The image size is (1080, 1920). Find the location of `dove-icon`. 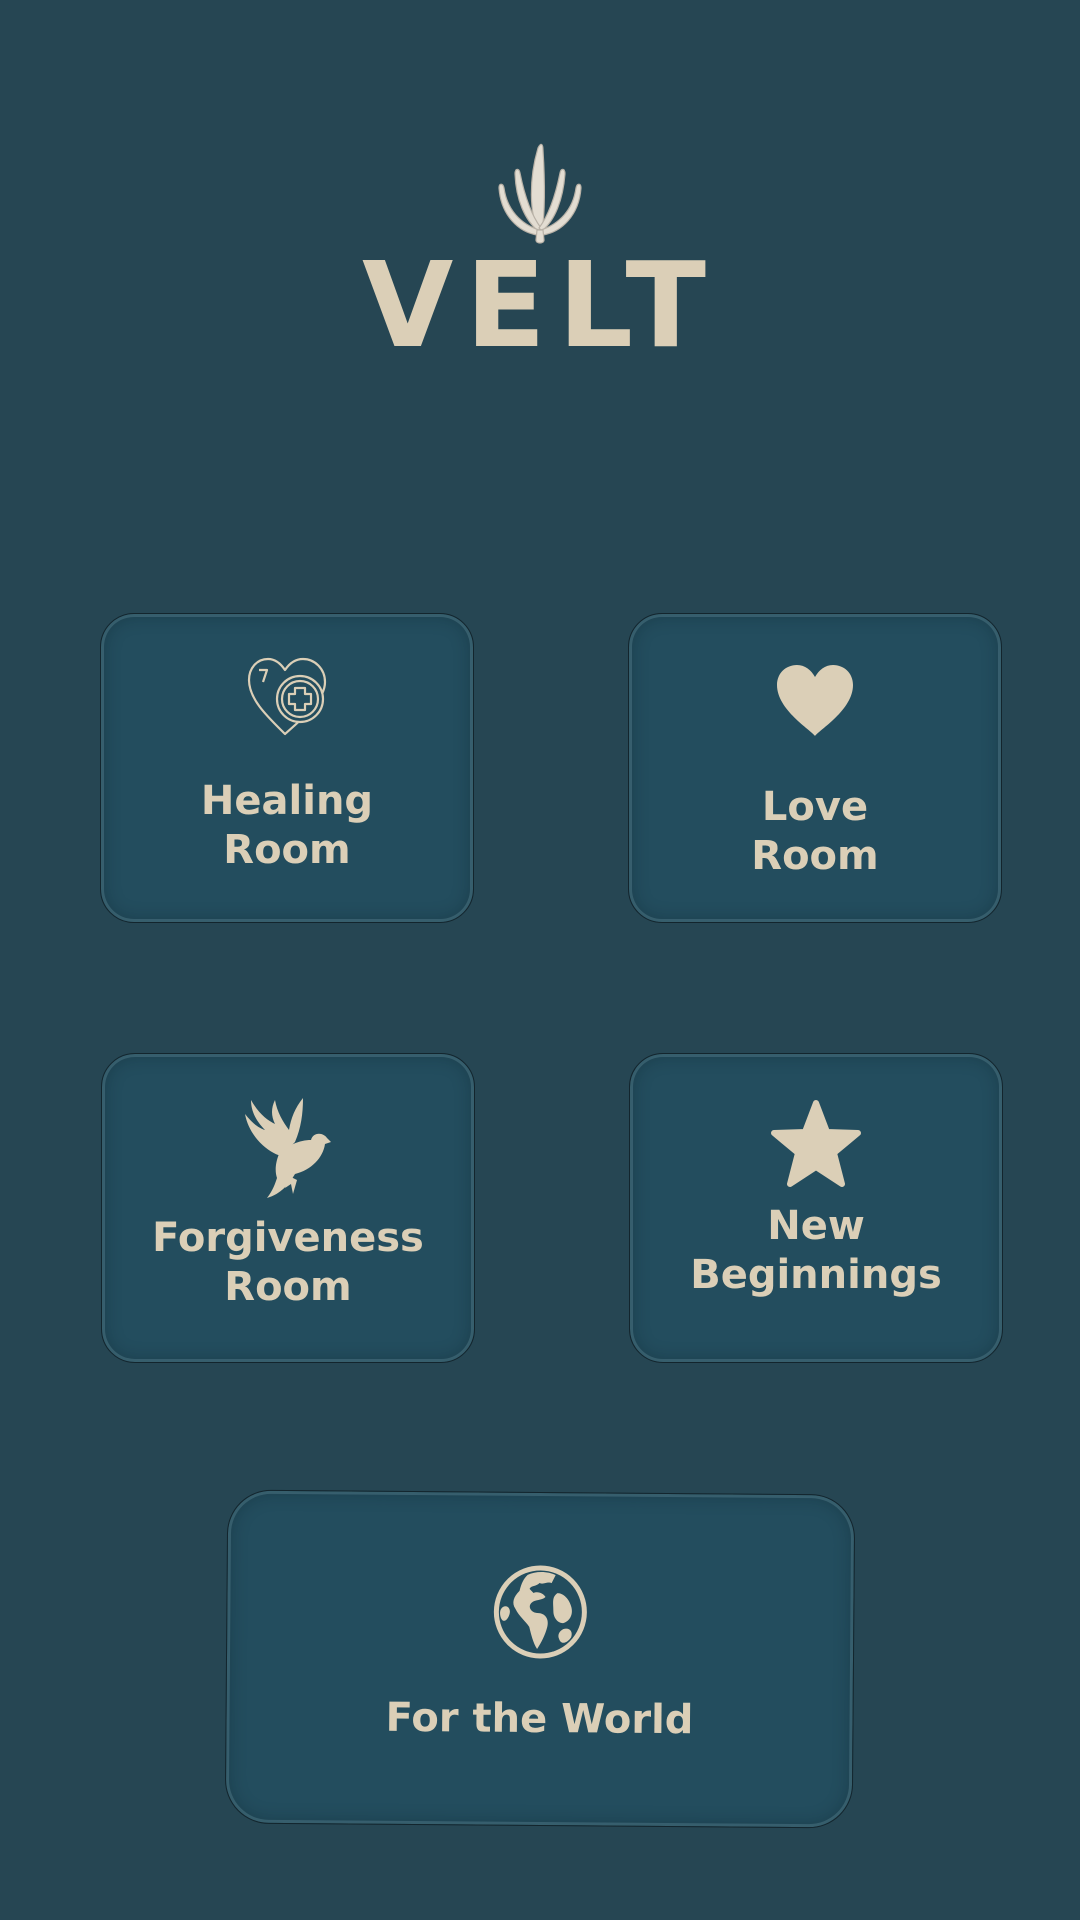

dove-icon is located at coordinates (288, 1149).